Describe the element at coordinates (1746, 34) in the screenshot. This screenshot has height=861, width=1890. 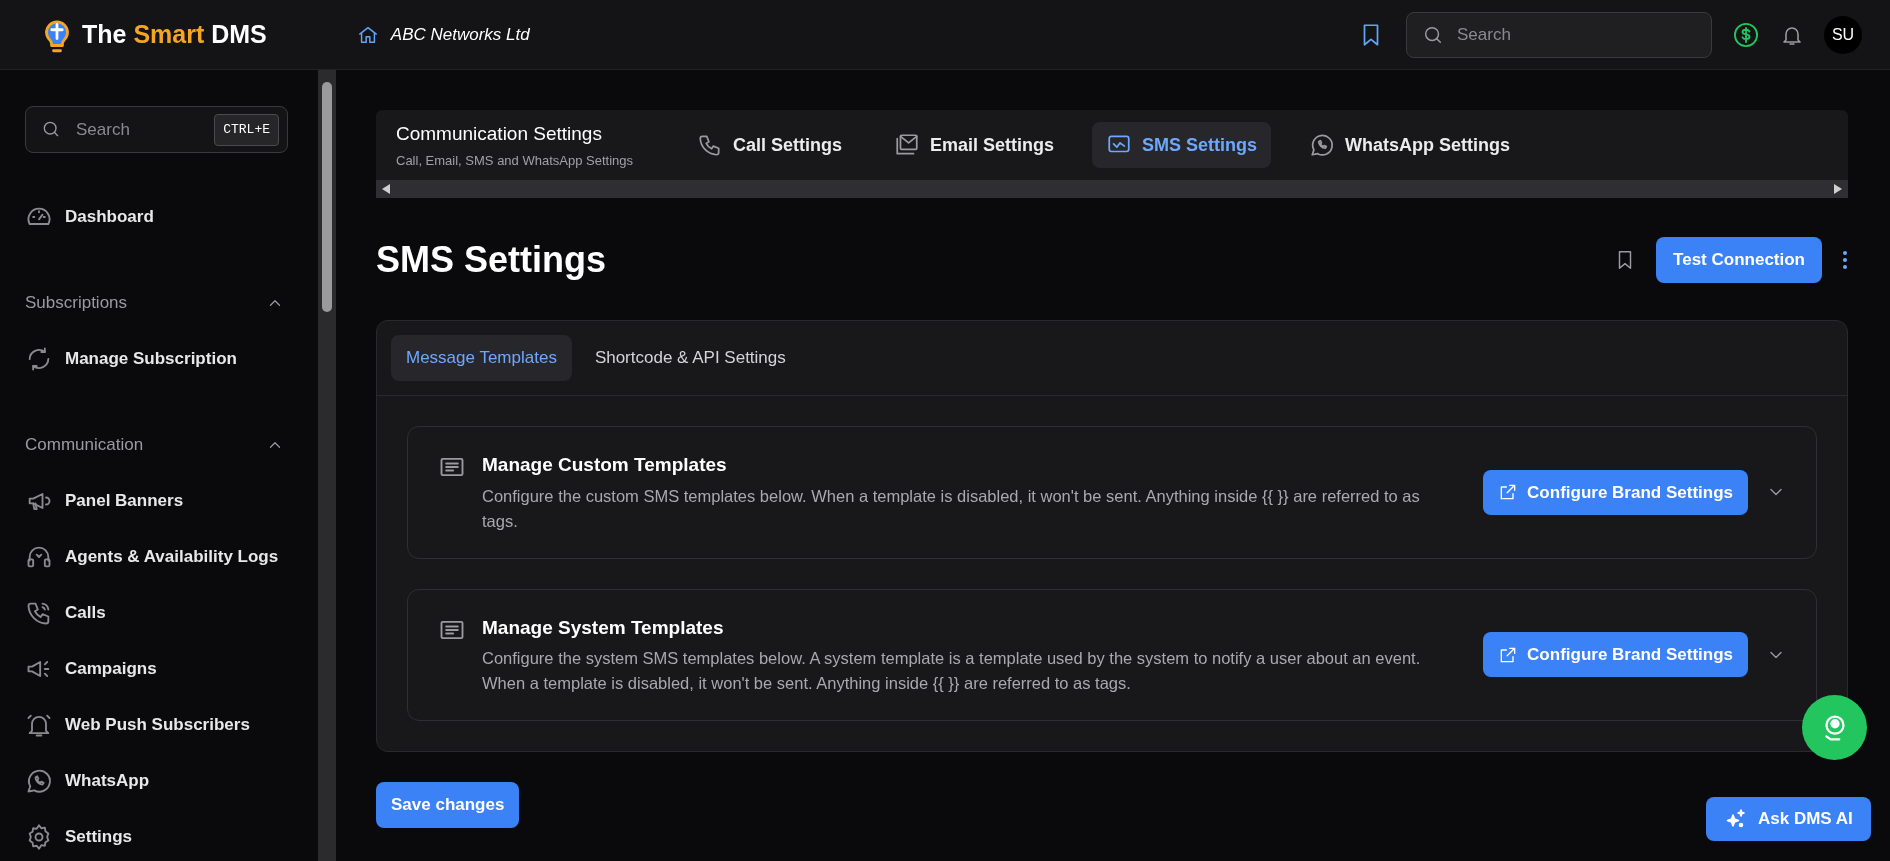
I see `dollar-icon` at that location.